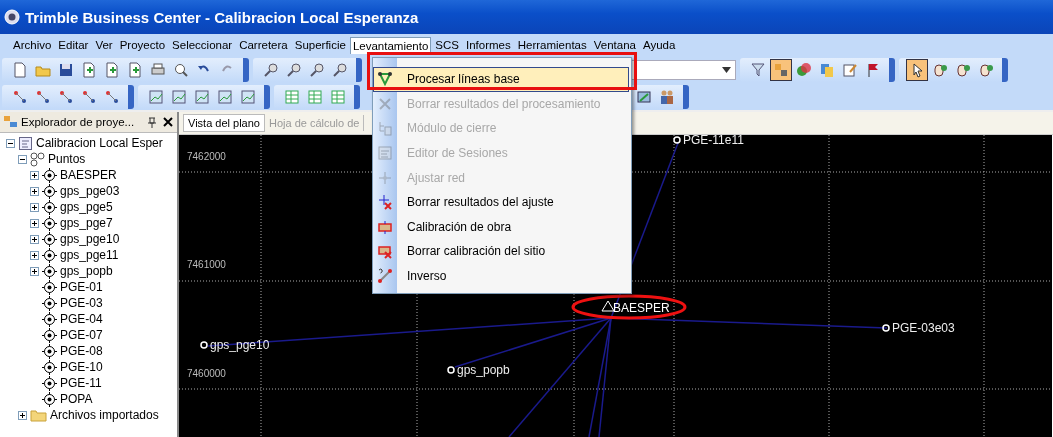 The image size is (1053, 437). Describe the element at coordinates (502, 276) in the screenshot. I see `menu-item: Inverso` at that location.